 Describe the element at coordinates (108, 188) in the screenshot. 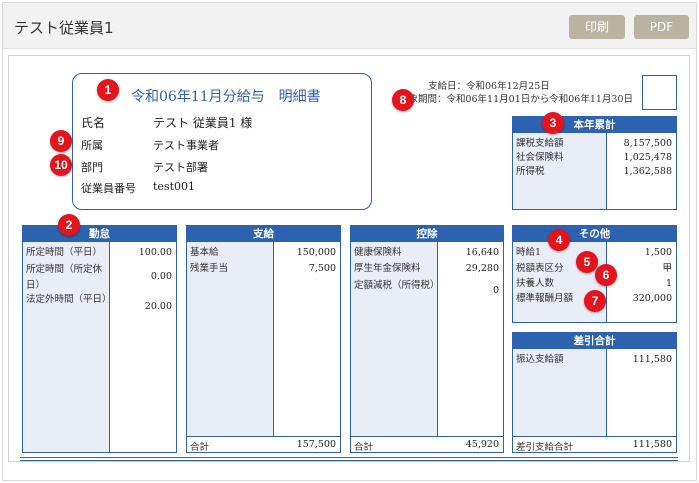

I see `employee-number-label: 従業員番号` at that location.